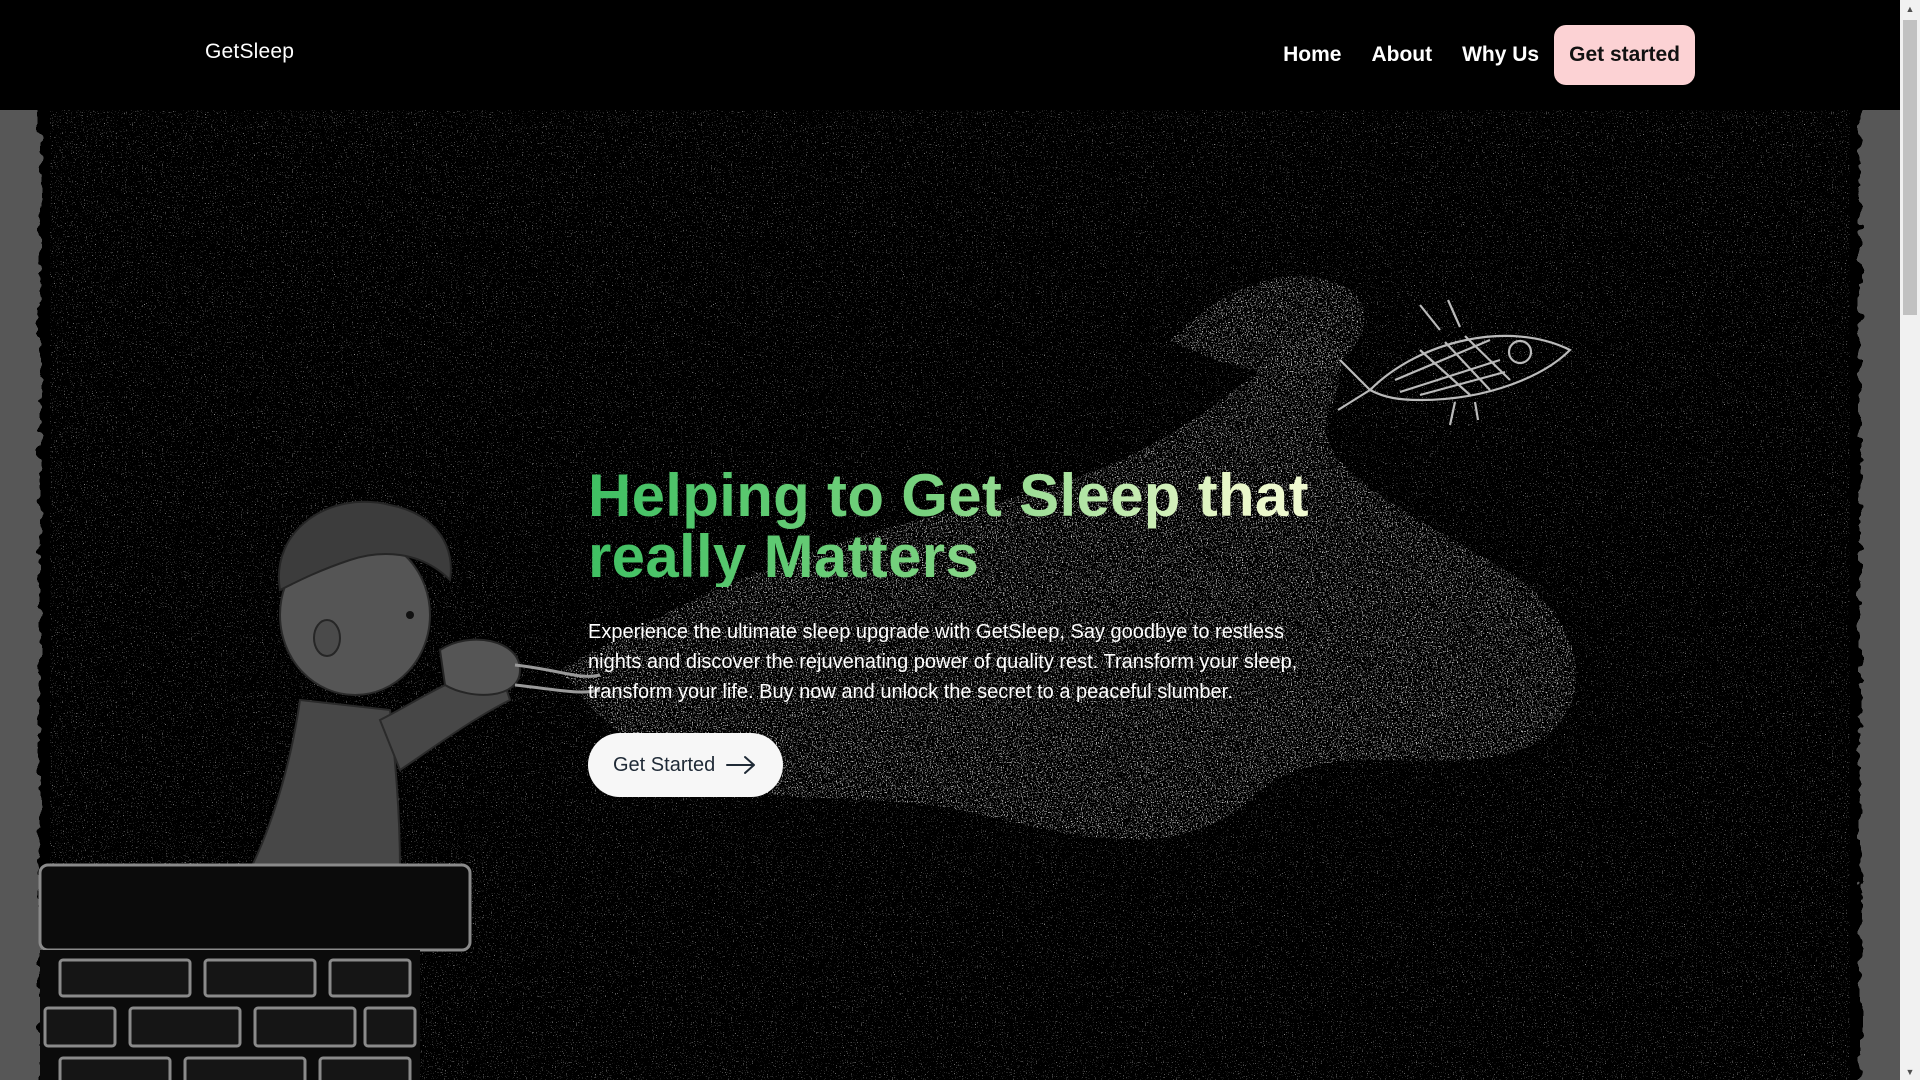 This screenshot has width=1920, height=1080. I want to click on get-started-nav-button: Get started, so click(1624, 55).